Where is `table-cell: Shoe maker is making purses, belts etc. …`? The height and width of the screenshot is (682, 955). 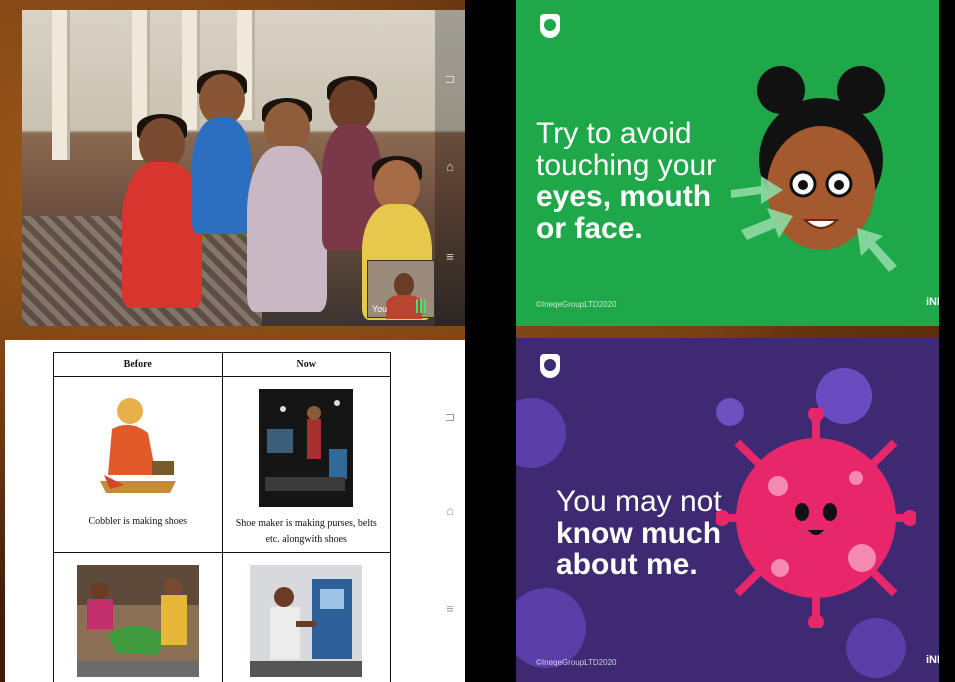 table-cell: Shoe maker is making purses, belts etc. … is located at coordinates (306, 464).